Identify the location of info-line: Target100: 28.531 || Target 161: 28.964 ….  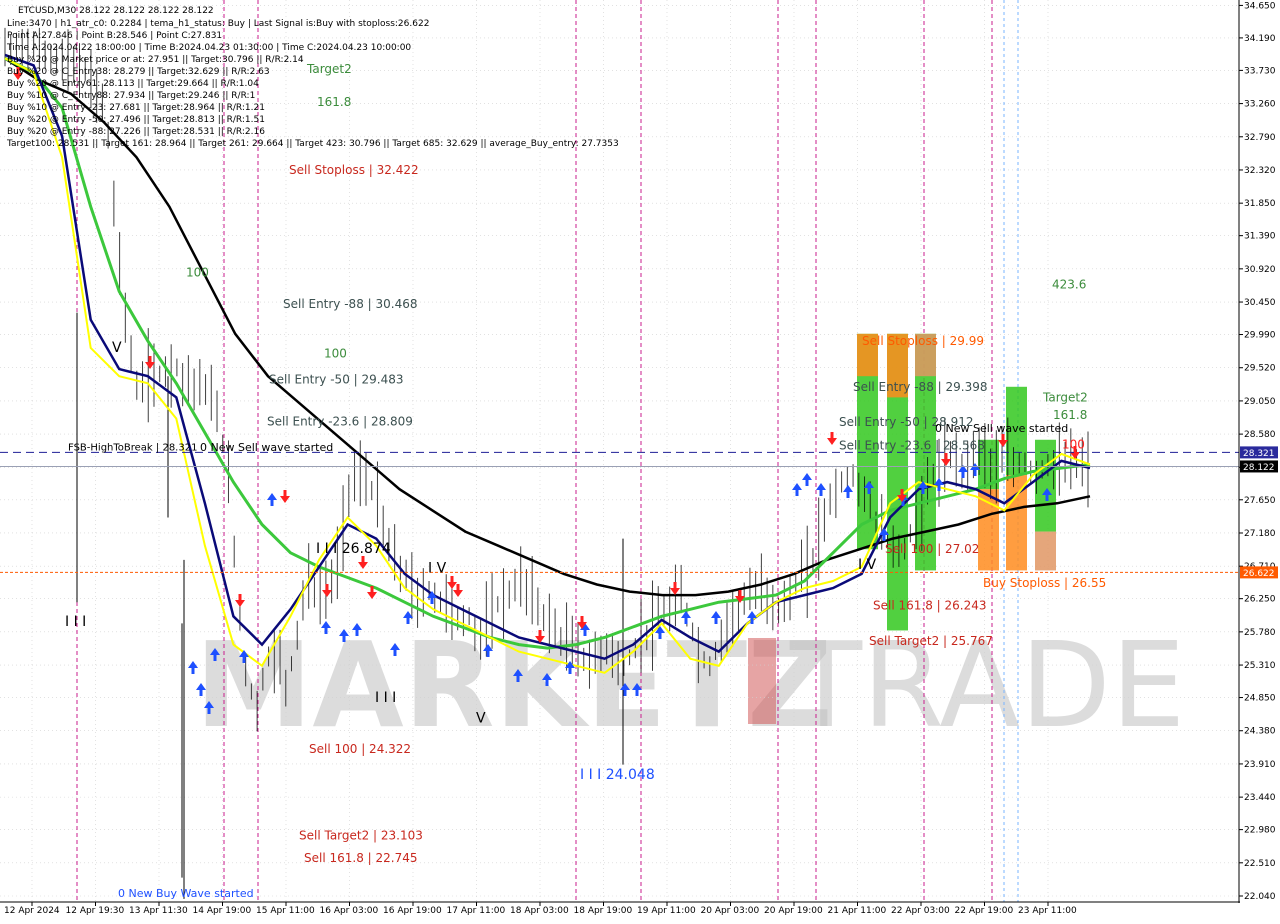
(312, 144).